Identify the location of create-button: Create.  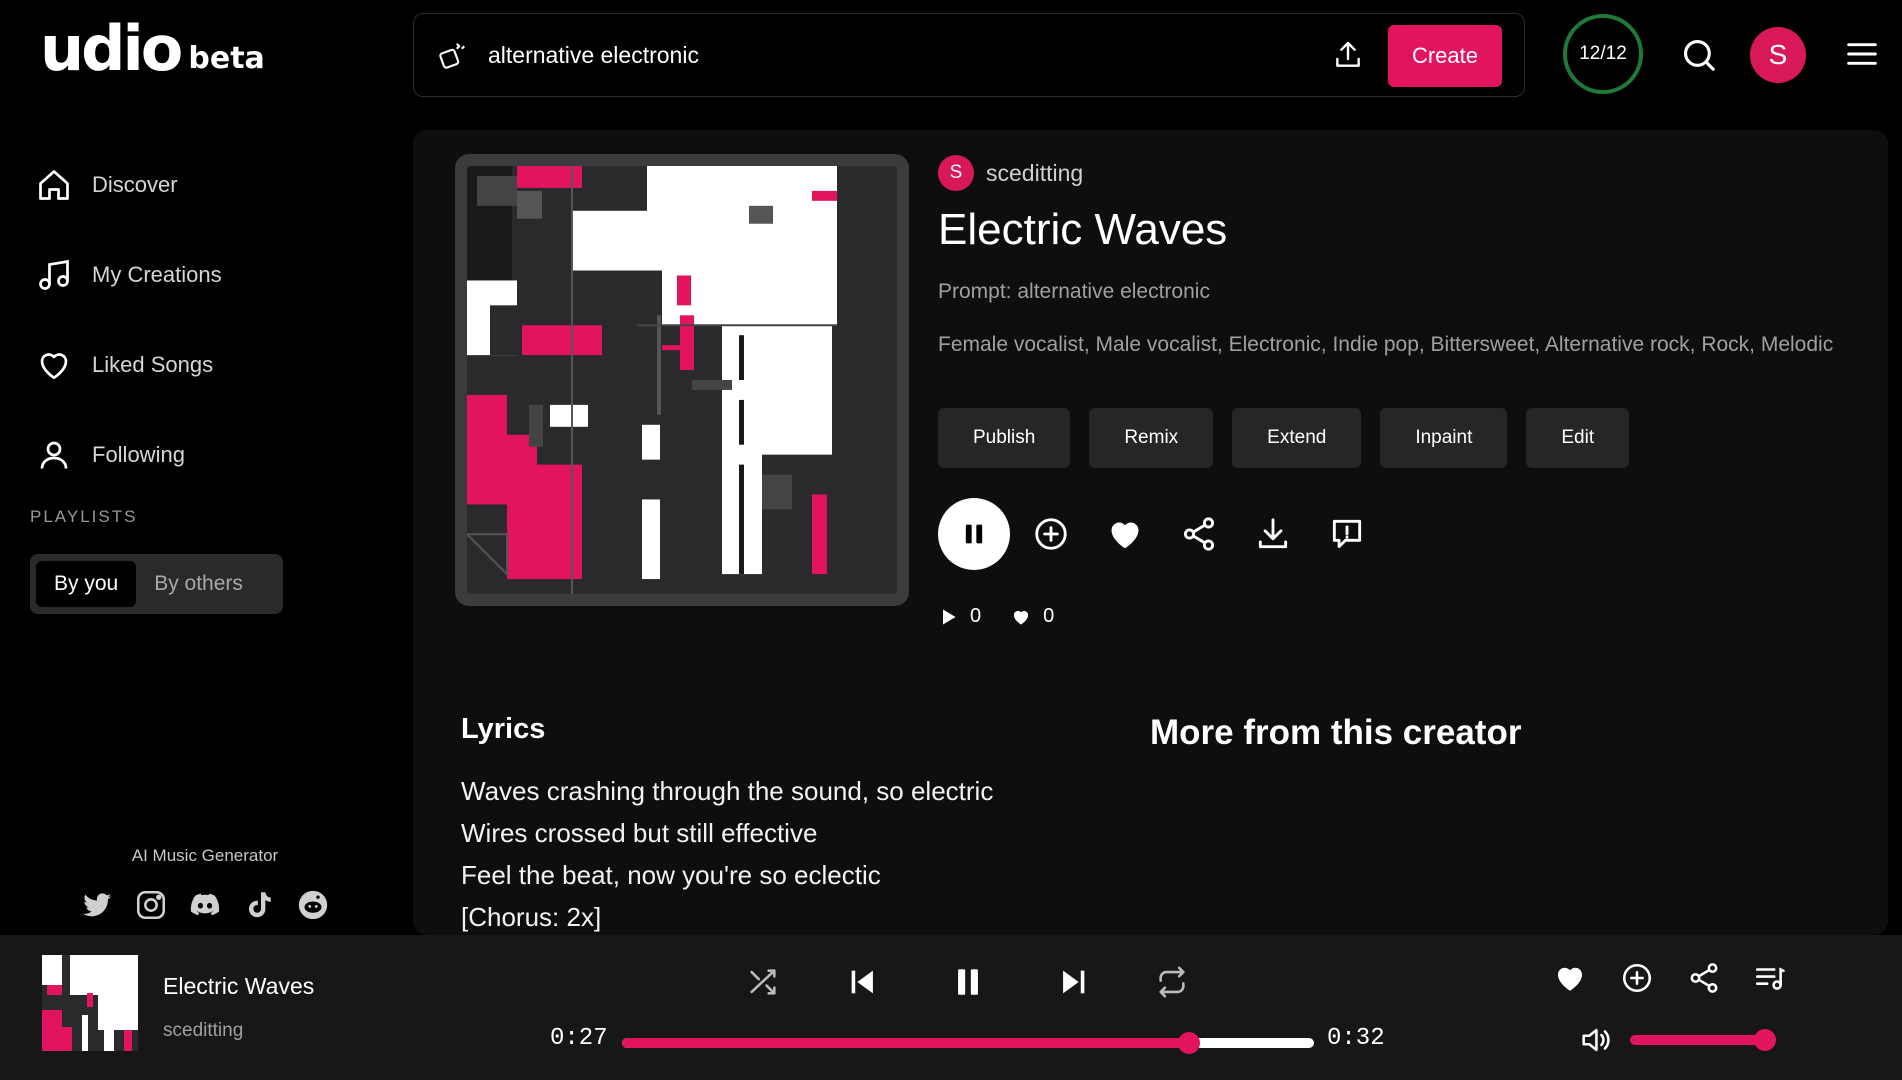
(1445, 56).